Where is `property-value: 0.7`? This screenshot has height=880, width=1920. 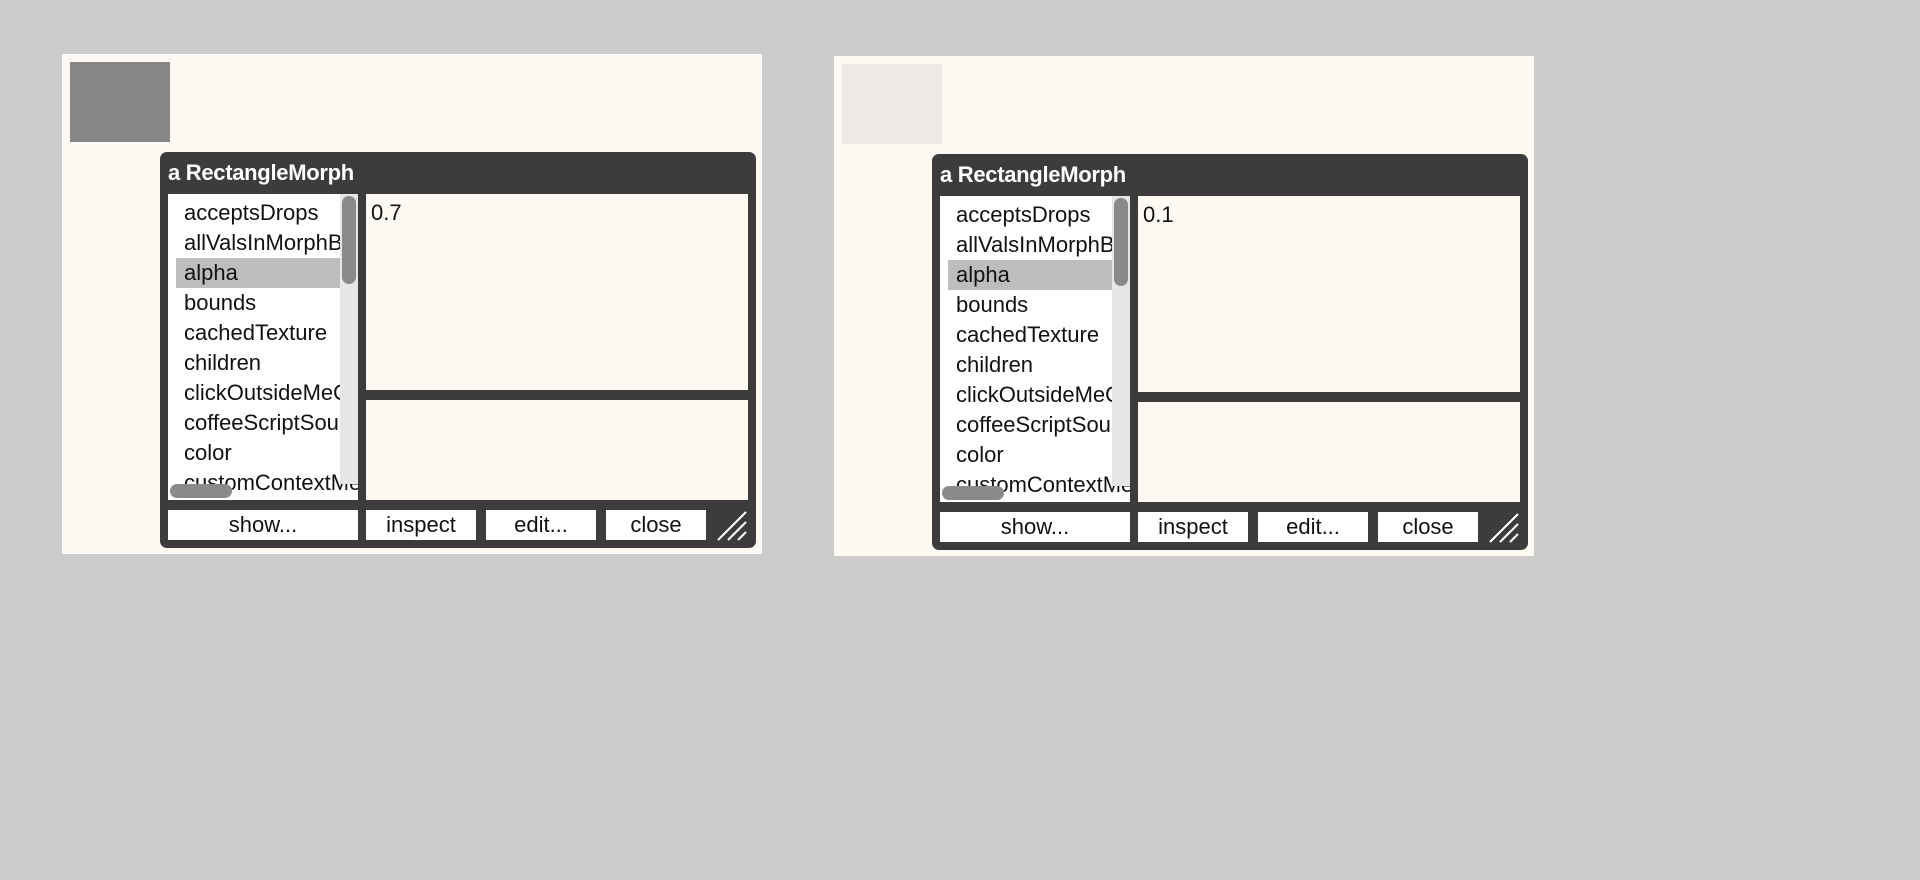 property-value: 0.7 is located at coordinates (386, 213).